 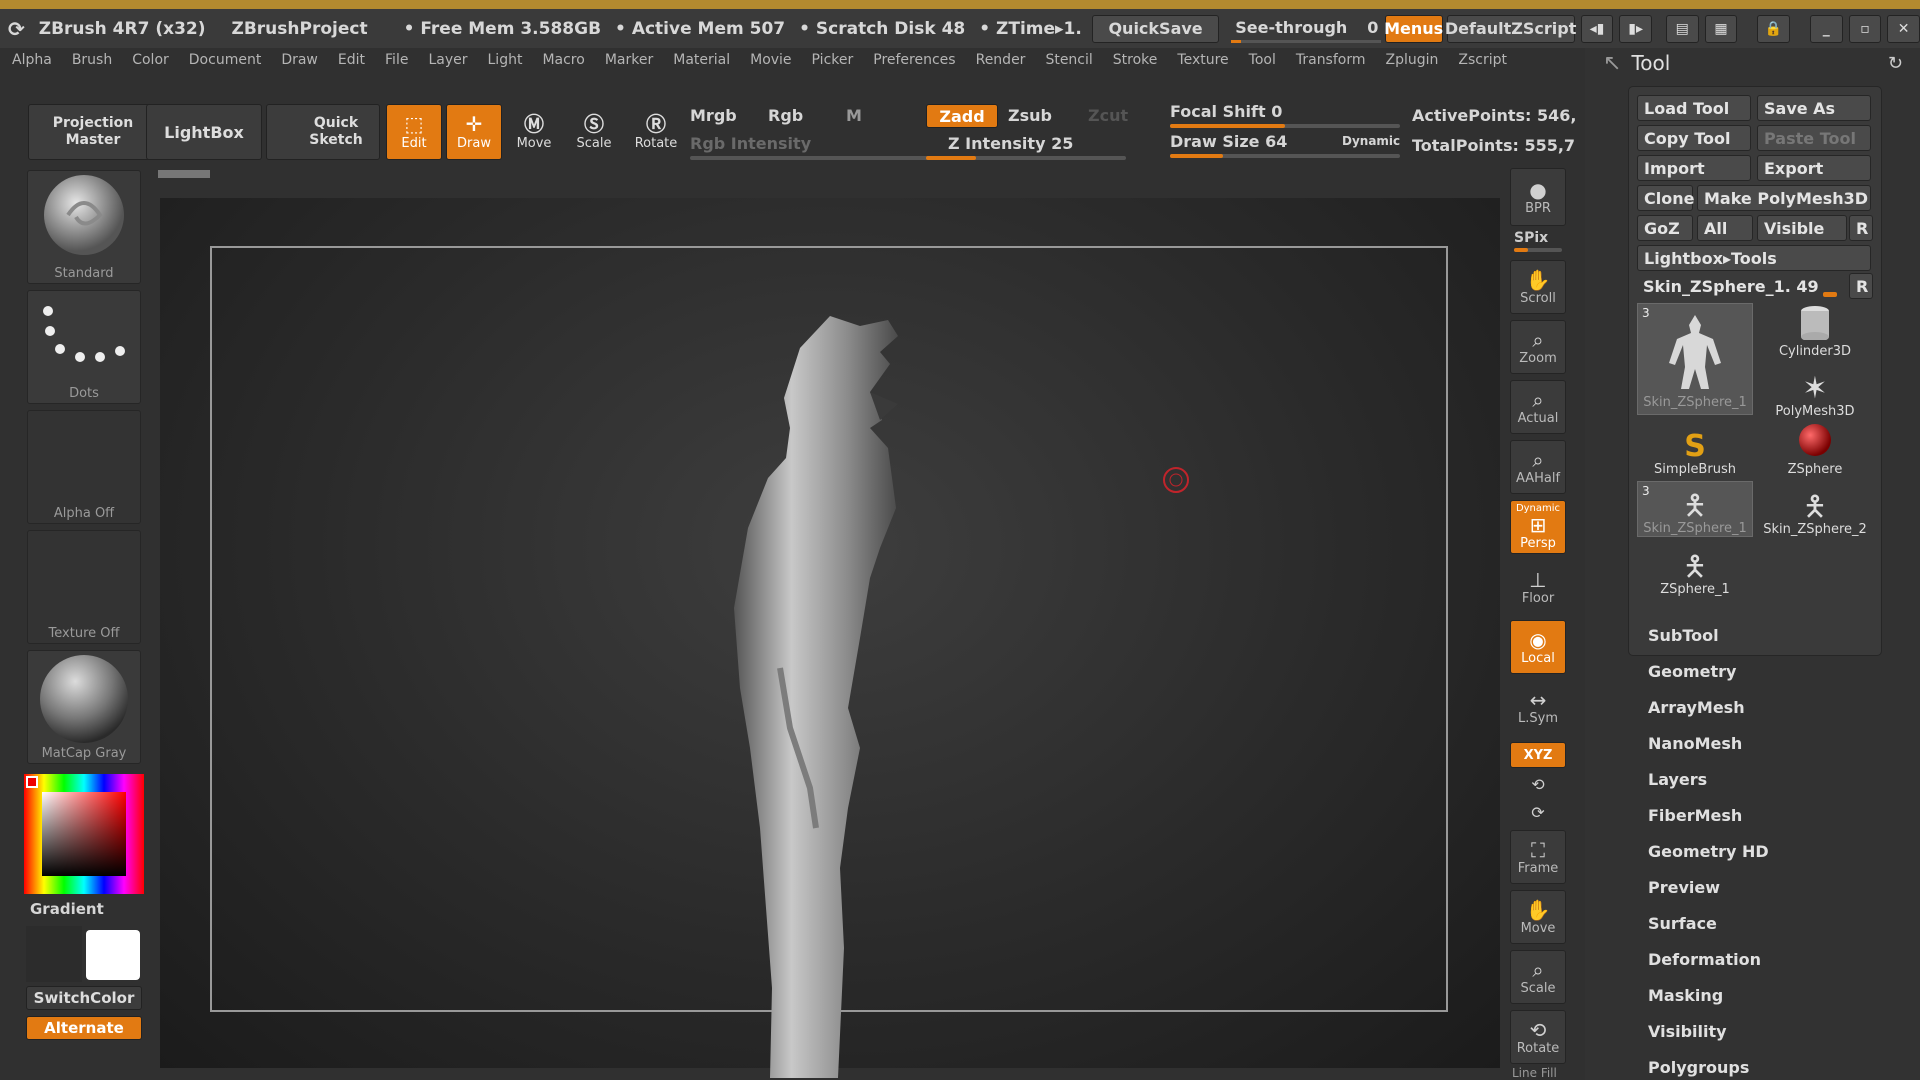 What do you see at coordinates (1538, 917) in the screenshot?
I see `move-view-button: ✋ Move` at bounding box center [1538, 917].